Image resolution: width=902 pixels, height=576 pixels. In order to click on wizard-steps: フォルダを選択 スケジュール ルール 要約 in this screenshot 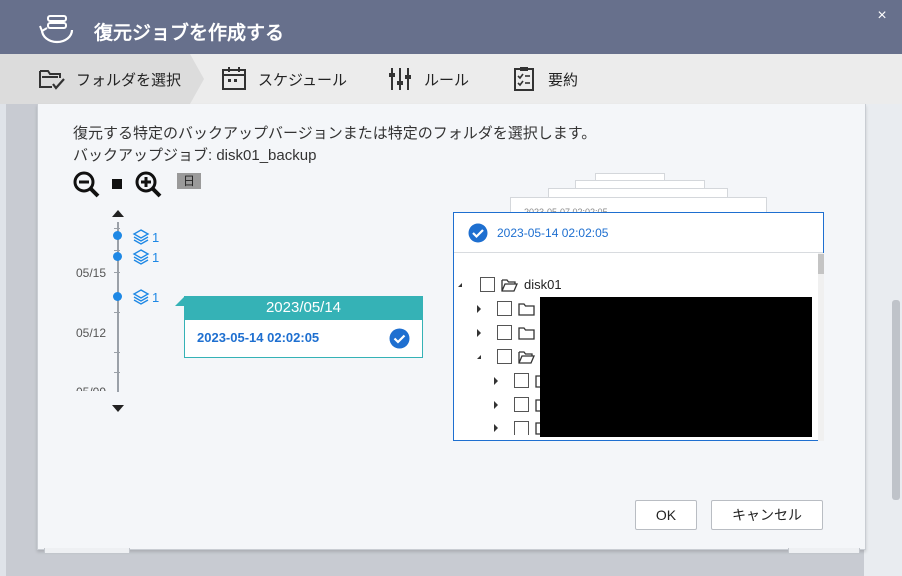, I will do `click(451, 79)`.